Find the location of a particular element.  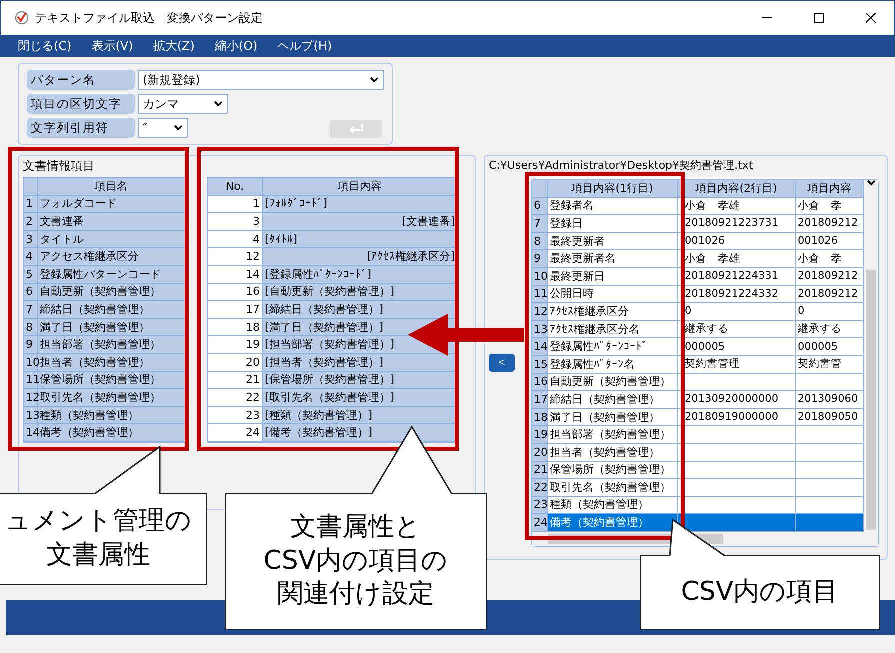

number-input: 19 is located at coordinates (235, 345).